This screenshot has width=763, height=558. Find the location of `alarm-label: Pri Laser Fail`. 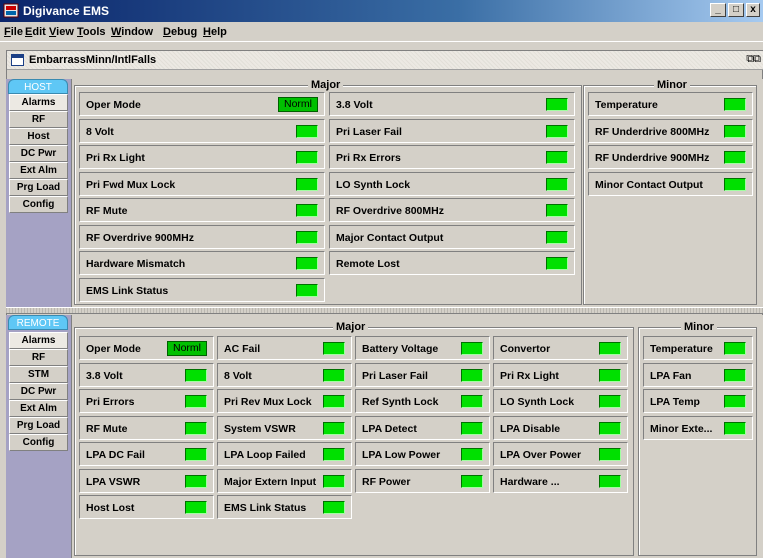

alarm-label: Pri Laser Fail is located at coordinates (369, 131).